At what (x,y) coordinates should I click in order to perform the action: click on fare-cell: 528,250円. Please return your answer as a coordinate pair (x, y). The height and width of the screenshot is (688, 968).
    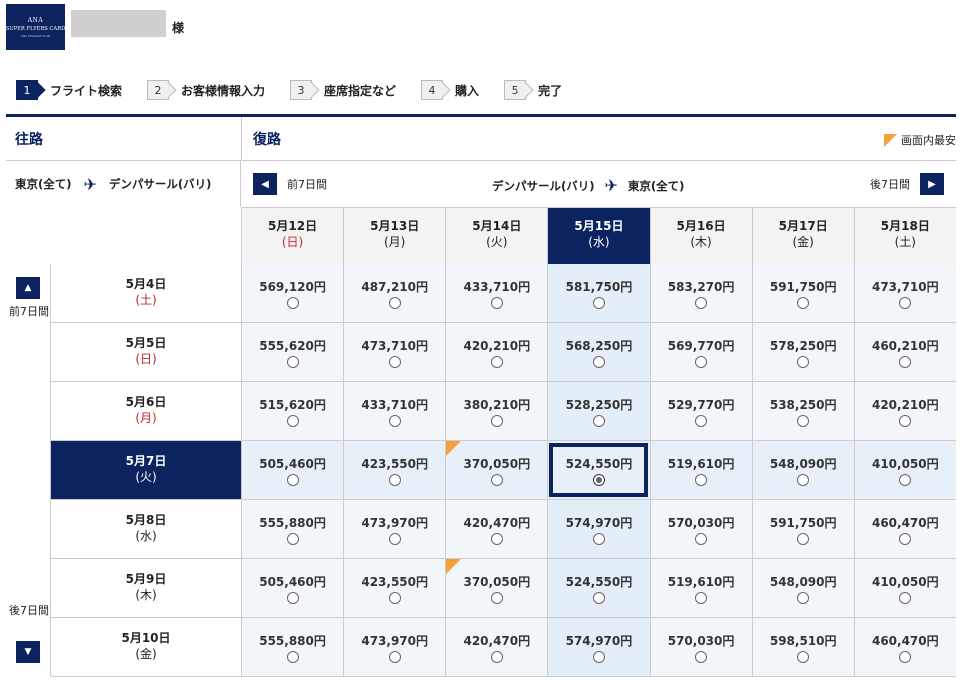
    Looking at the image, I should click on (598, 411).